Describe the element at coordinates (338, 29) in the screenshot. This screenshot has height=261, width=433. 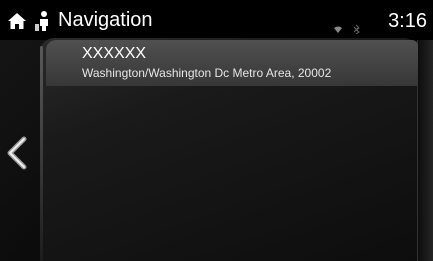
I see `signal-icon` at that location.